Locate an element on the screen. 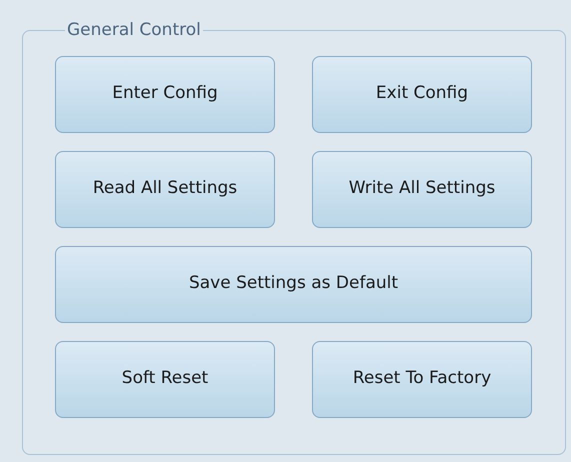 This screenshot has width=571, height=462. action-button: Exit Config is located at coordinates (422, 94).